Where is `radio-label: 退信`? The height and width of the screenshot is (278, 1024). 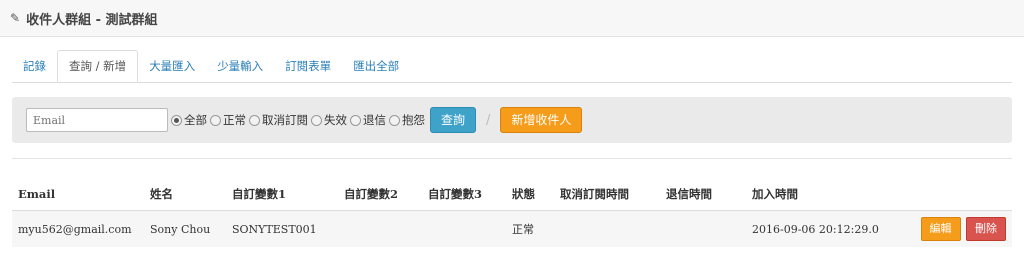 radio-label: 退信 is located at coordinates (374, 120).